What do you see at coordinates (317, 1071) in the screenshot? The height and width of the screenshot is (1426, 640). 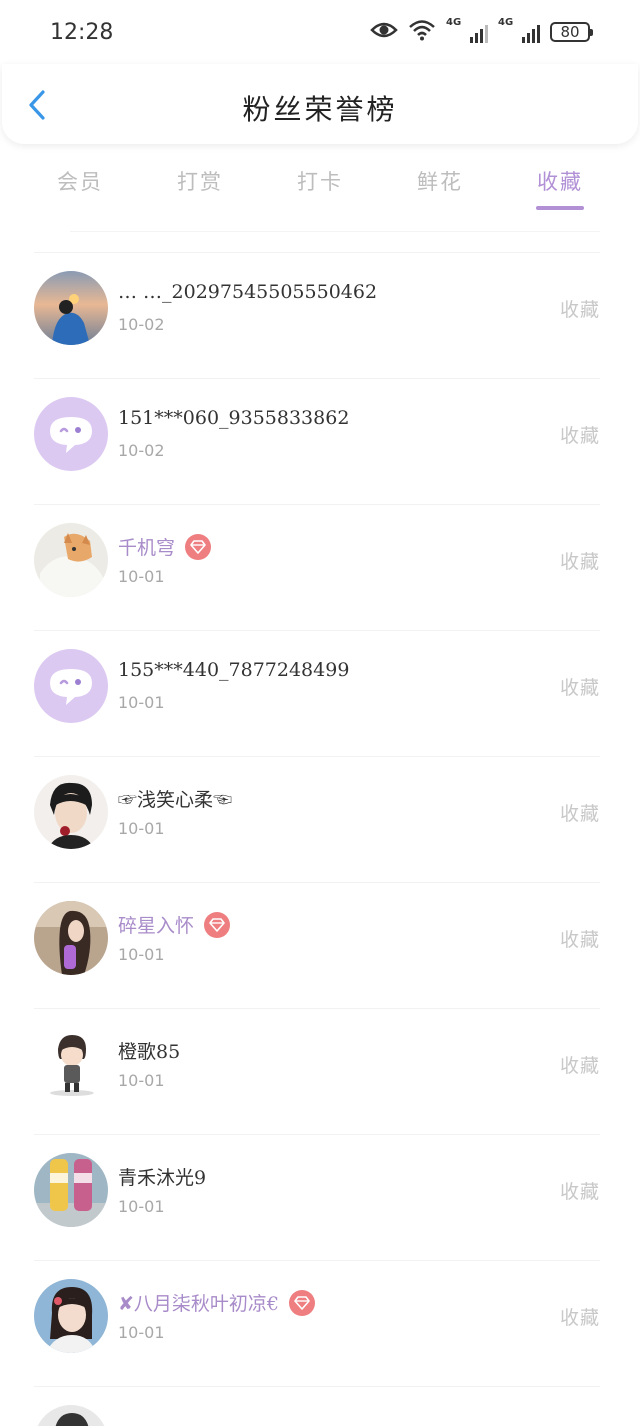 I see `list-item: 橙歌85 10-01 收藏` at bounding box center [317, 1071].